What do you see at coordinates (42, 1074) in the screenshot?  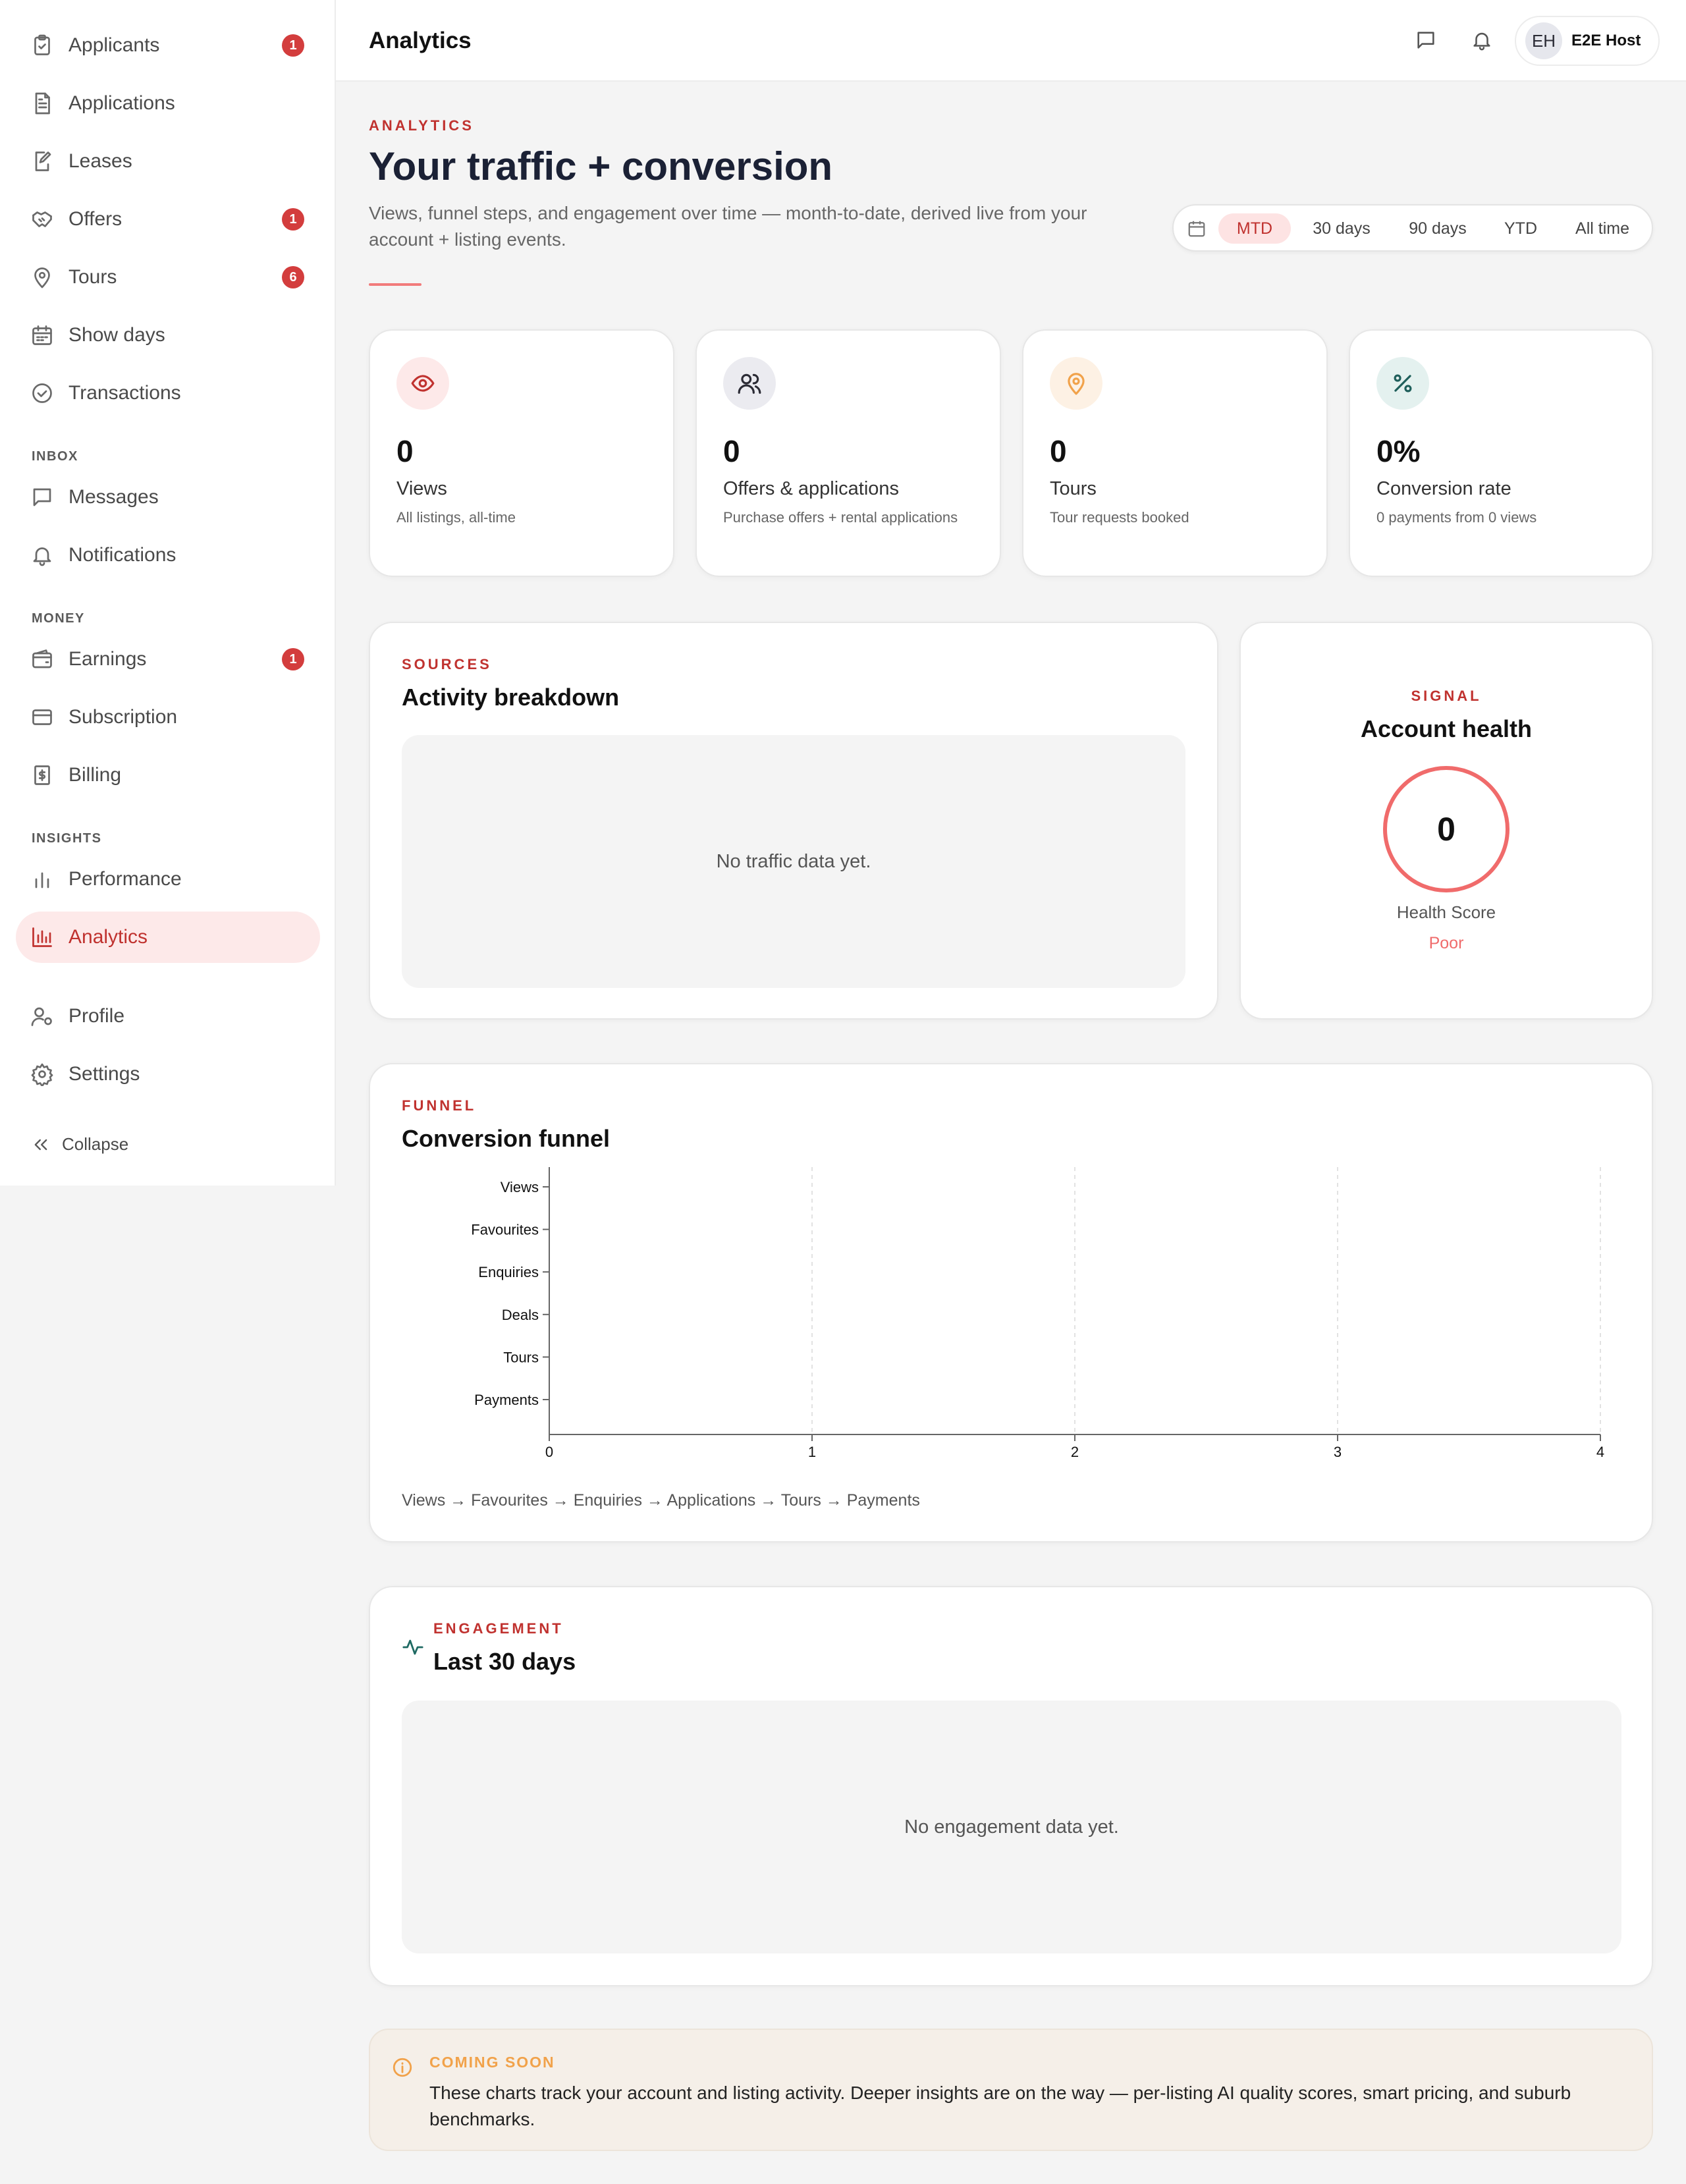 I see `gear-icon` at bounding box center [42, 1074].